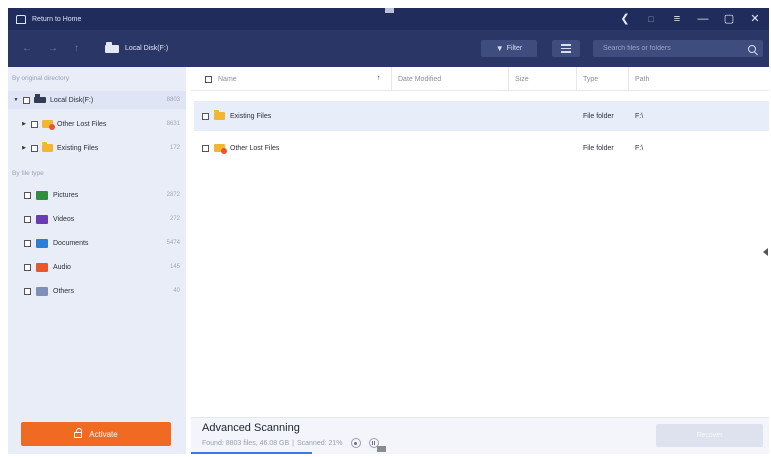  Describe the element at coordinates (481, 116) in the screenshot. I see `table-row: Existing Files File folder F:\` at that location.